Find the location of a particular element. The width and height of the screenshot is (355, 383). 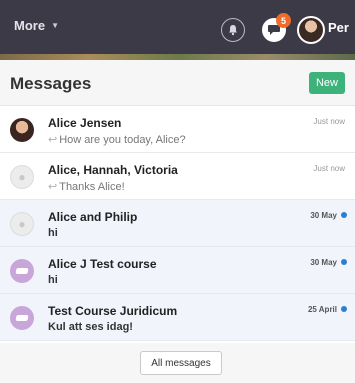

chevron-down-icon: ▼ is located at coordinates (55, 25).